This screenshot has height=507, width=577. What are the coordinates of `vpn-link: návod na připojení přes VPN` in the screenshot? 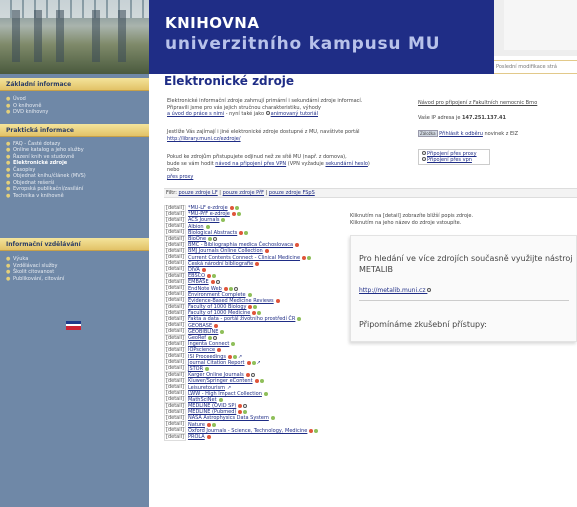 It's located at (250, 164).